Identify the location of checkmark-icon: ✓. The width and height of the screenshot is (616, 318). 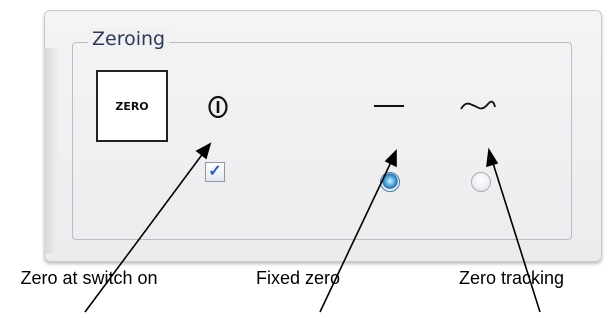
(215, 171).